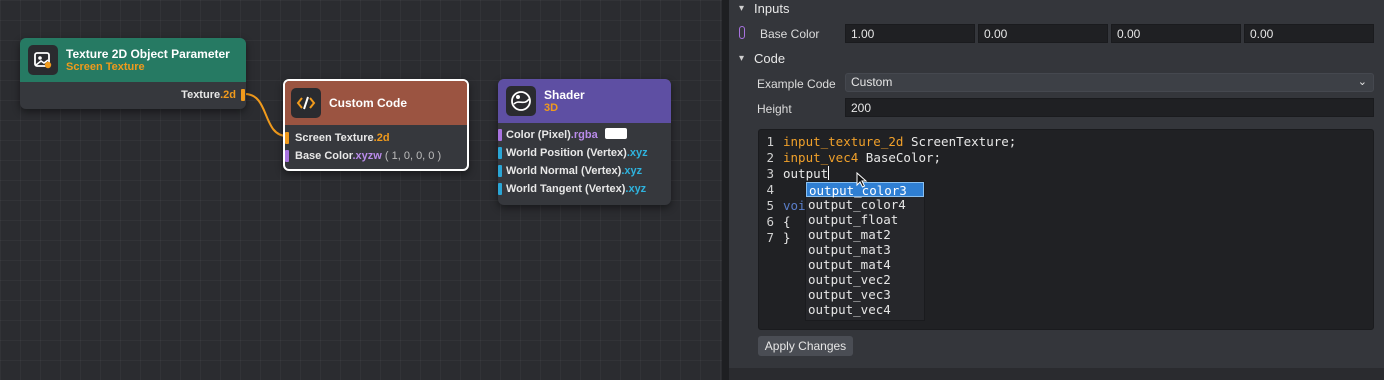 The height and width of the screenshot is (380, 1384). I want to click on autocomplete-item: output_vec4, so click(865, 309).